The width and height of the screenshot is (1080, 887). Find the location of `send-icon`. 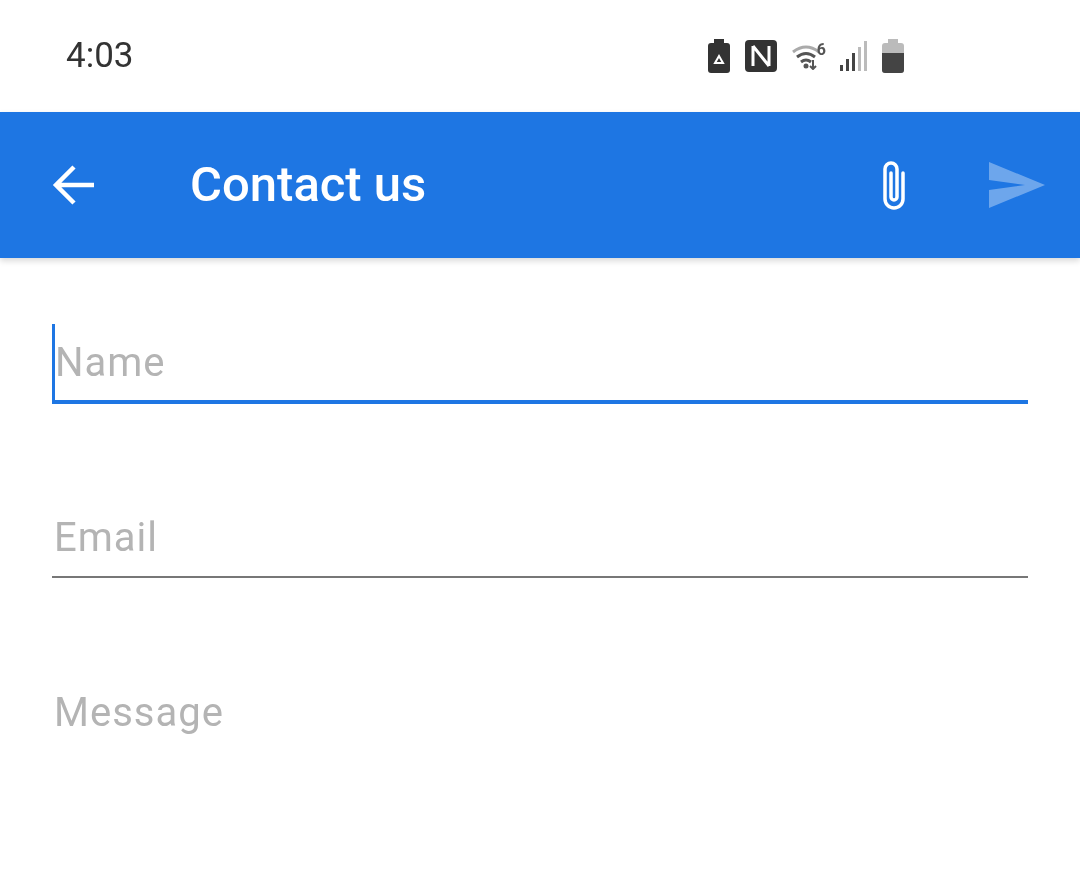

send-icon is located at coordinates (1017, 185).